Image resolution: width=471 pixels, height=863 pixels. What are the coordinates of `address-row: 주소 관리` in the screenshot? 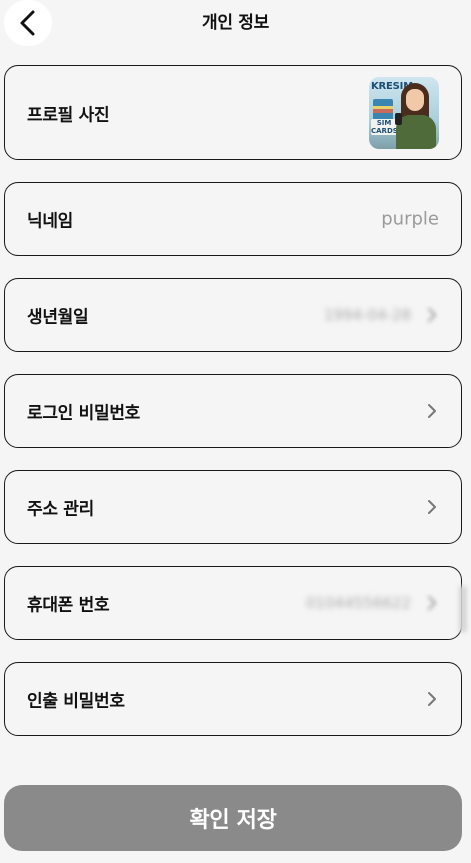 It's located at (233, 507).